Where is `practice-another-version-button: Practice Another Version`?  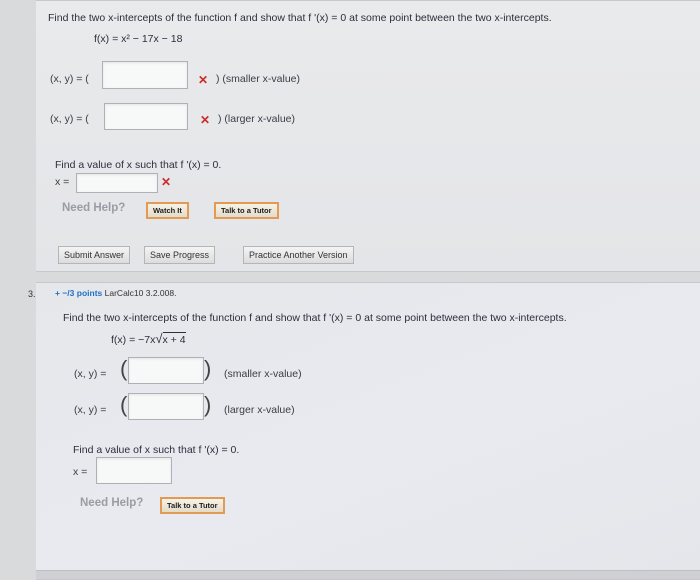 practice-another-version-button: Practice Another Version is located at coordinates (298, 255).